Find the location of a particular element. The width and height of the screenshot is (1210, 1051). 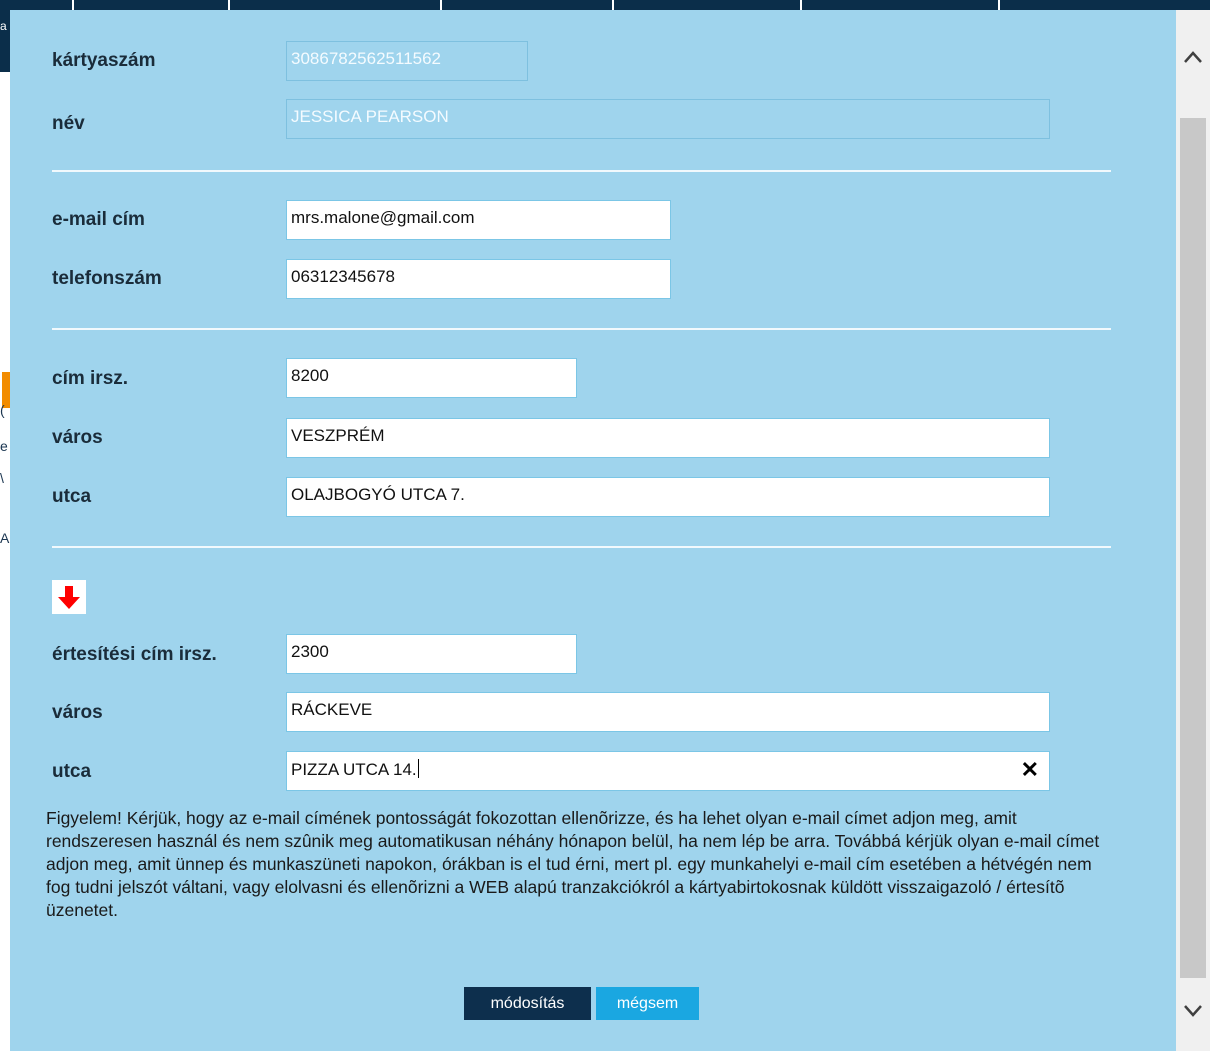

scrollbar is located at coordinates (1193, 530).